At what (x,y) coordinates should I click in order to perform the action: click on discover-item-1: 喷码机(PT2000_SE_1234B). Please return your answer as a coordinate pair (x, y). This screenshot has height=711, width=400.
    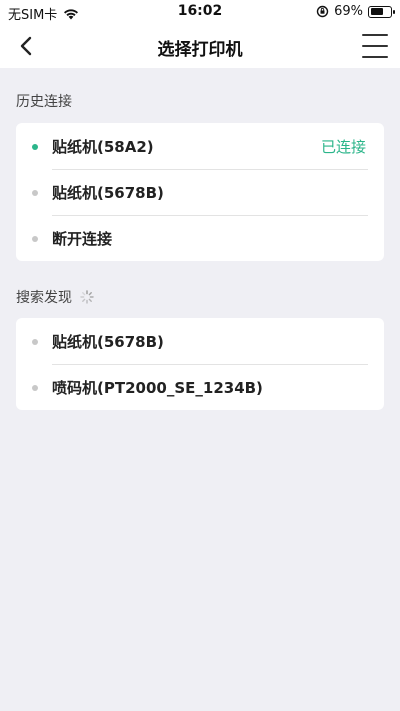
    Looking at the image, I should click on (200, 387).